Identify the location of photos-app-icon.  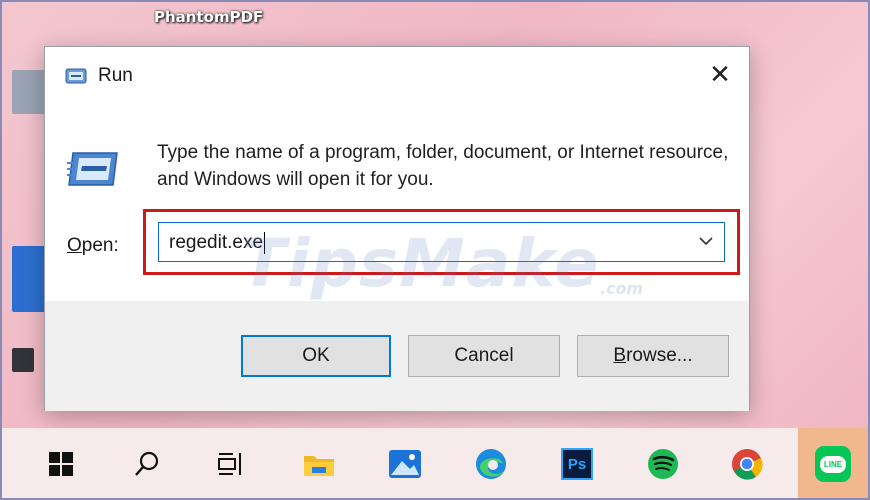
(405, 464).